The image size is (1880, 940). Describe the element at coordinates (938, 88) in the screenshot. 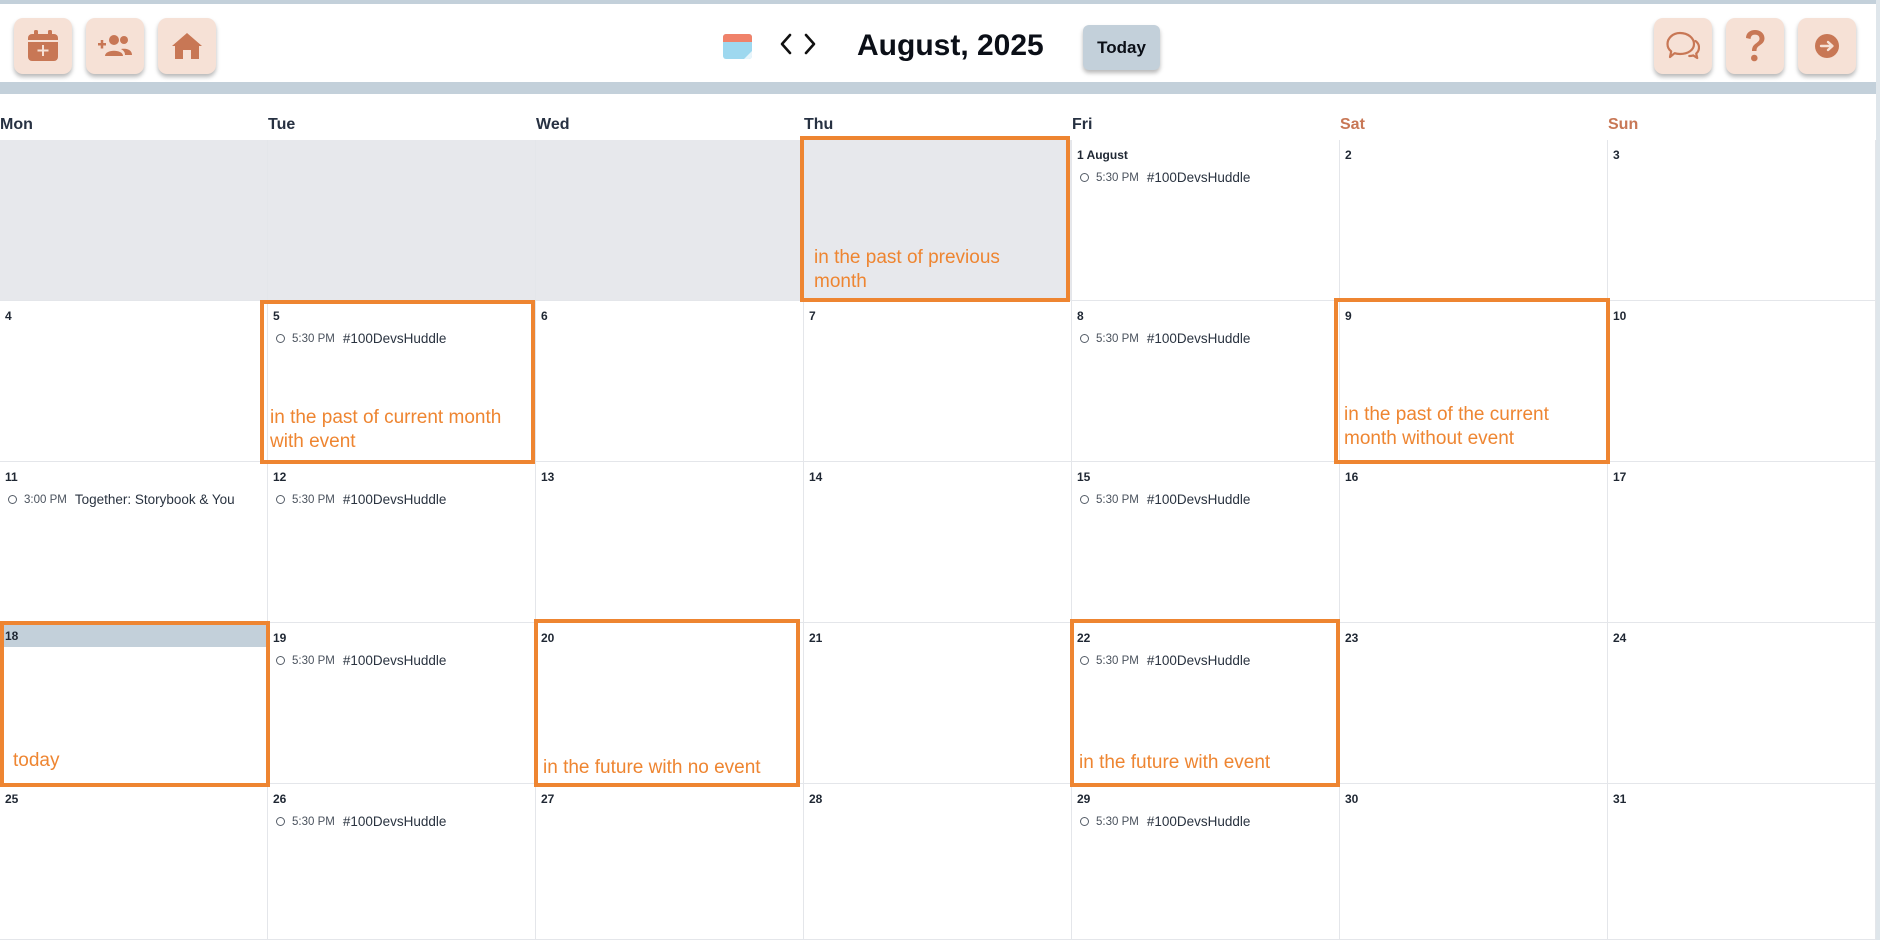

I see `toolbar-divider` at that location.